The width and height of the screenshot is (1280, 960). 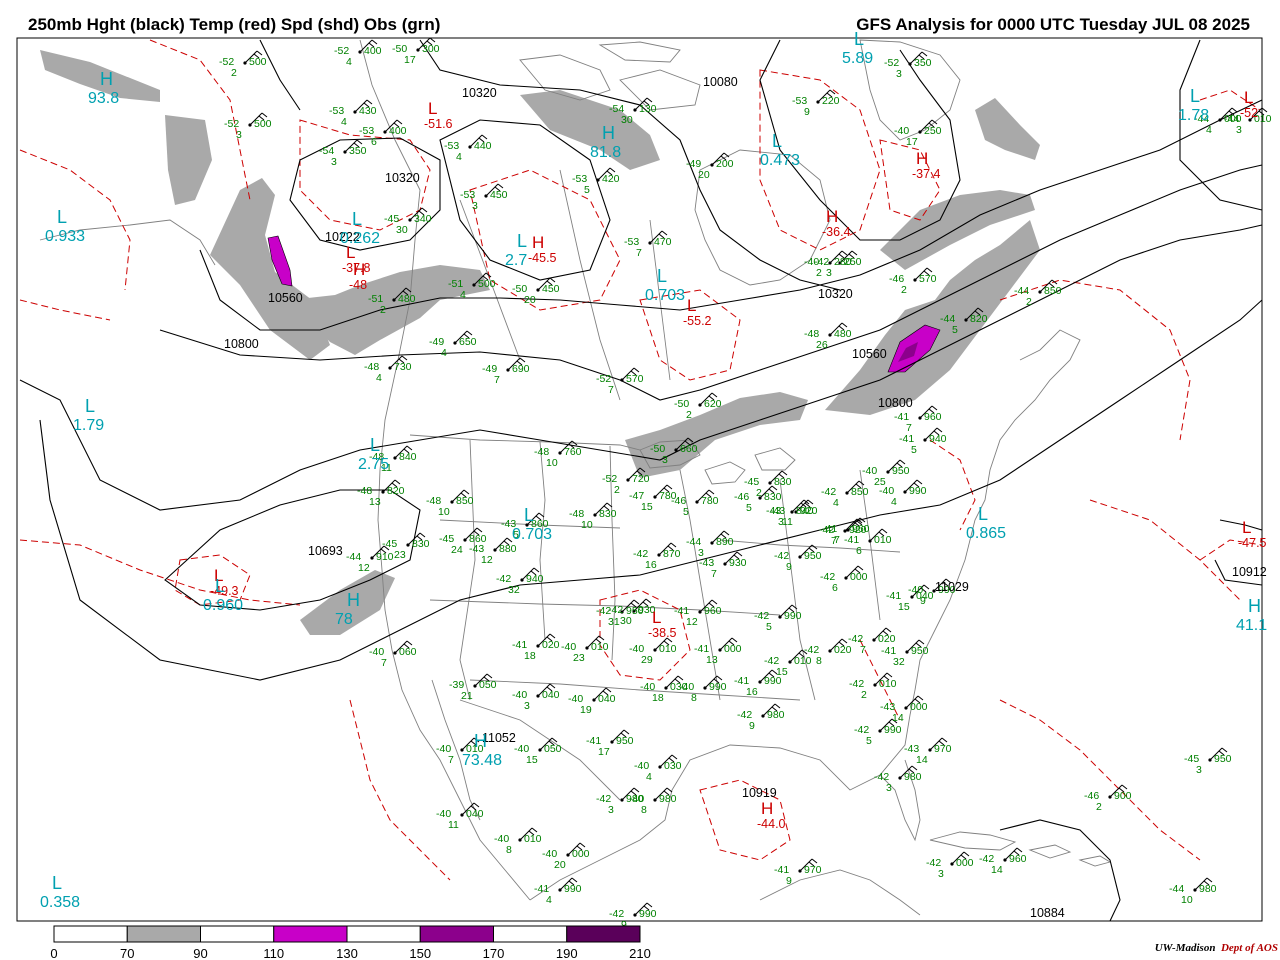 What do you see at coordinates (899, 662) in the screenshot?
I see `obs-dewpoint-depression: 32` at bounding box center [899, 662].